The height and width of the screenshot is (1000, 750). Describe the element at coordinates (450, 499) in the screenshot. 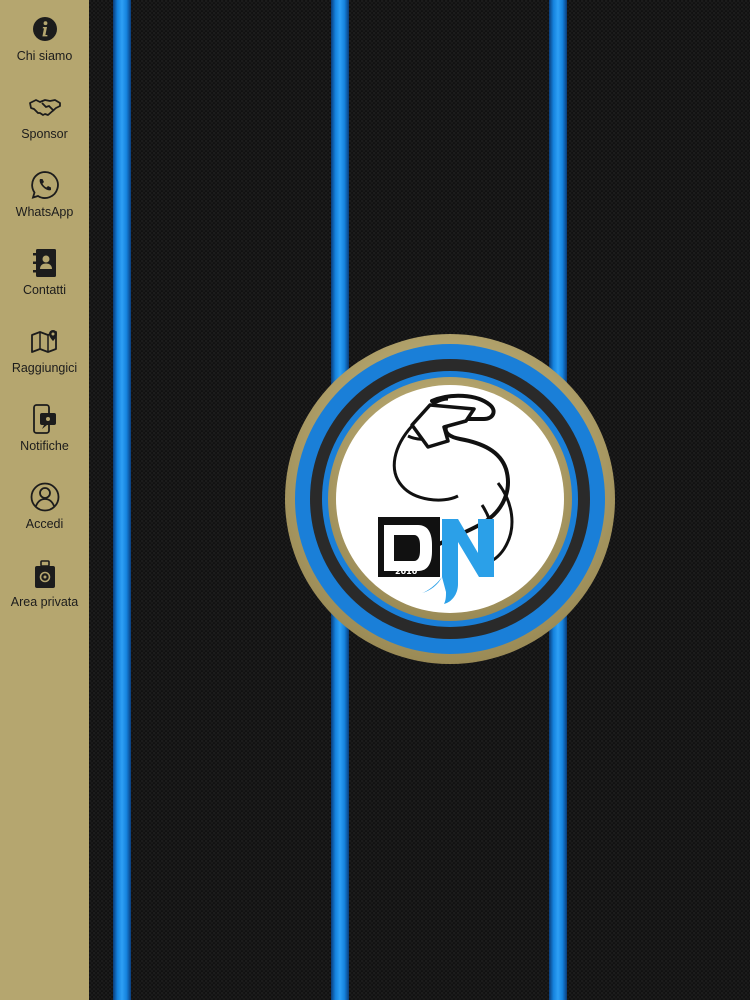

I see `club-logo: 2010` at that location.